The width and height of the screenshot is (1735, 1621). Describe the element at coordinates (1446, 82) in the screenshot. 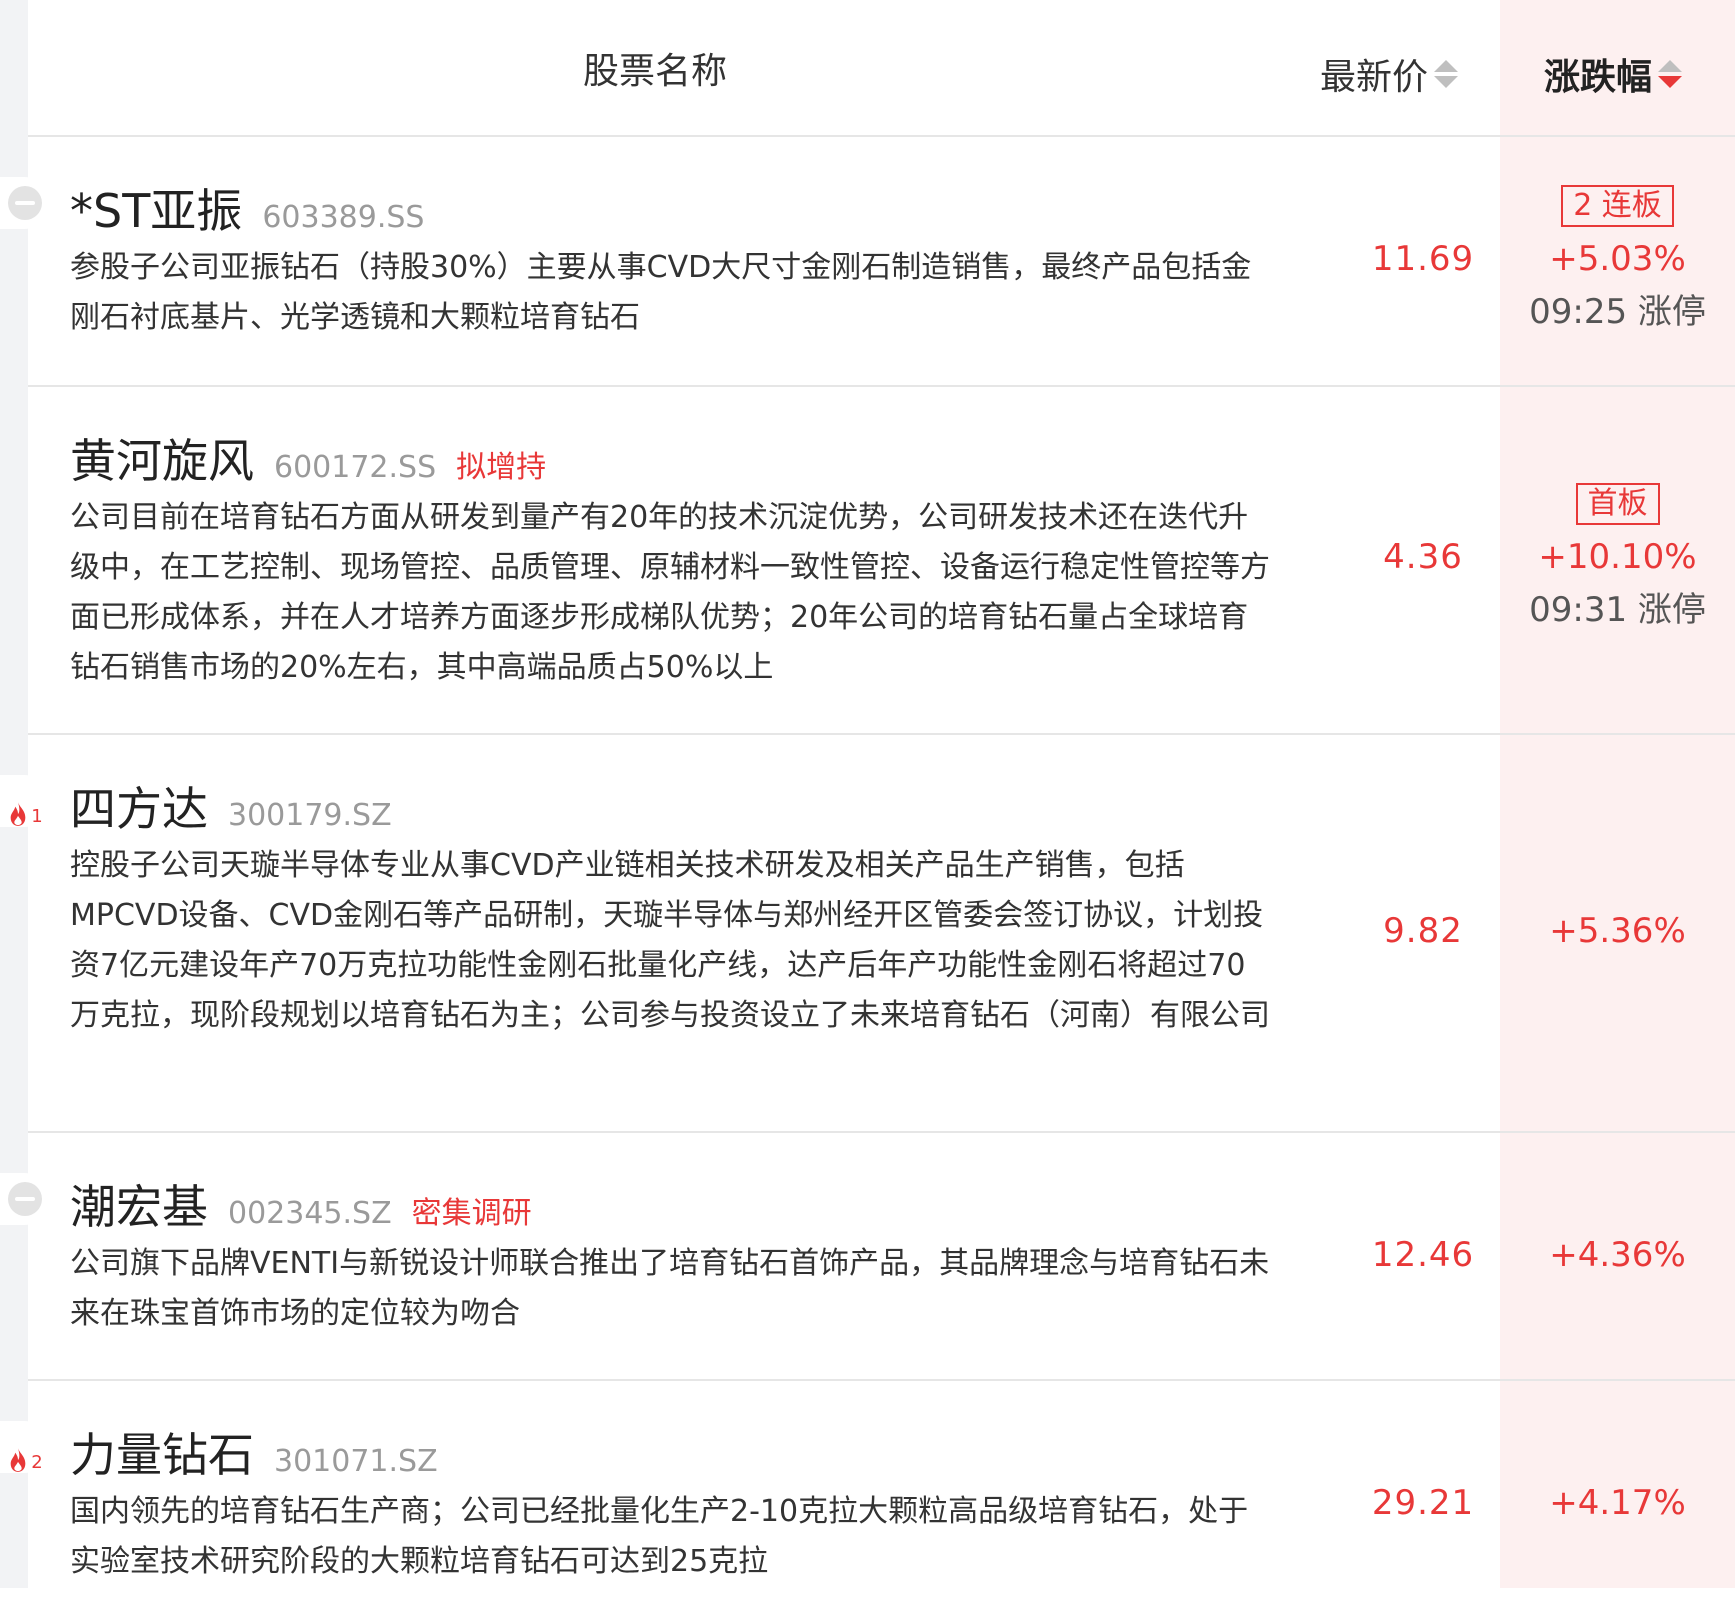

I see `sort-down-icon` at that location.